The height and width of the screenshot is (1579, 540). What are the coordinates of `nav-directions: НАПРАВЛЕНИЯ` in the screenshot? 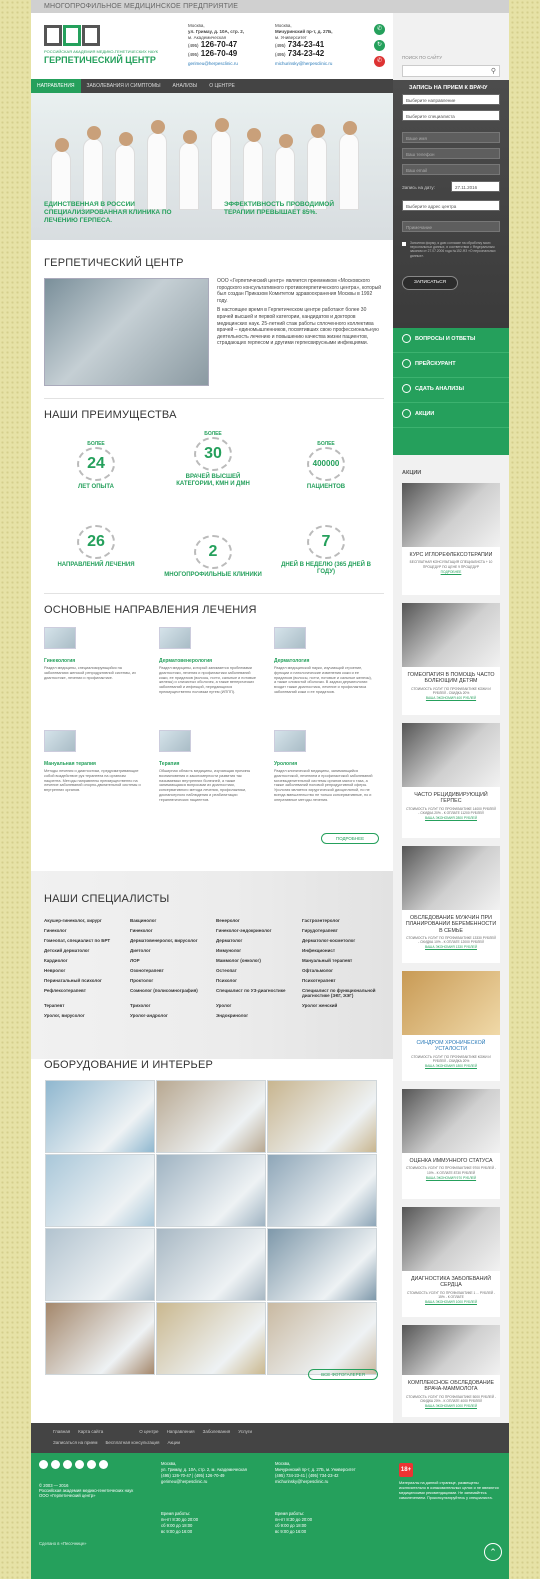 It's located at (56, 86).